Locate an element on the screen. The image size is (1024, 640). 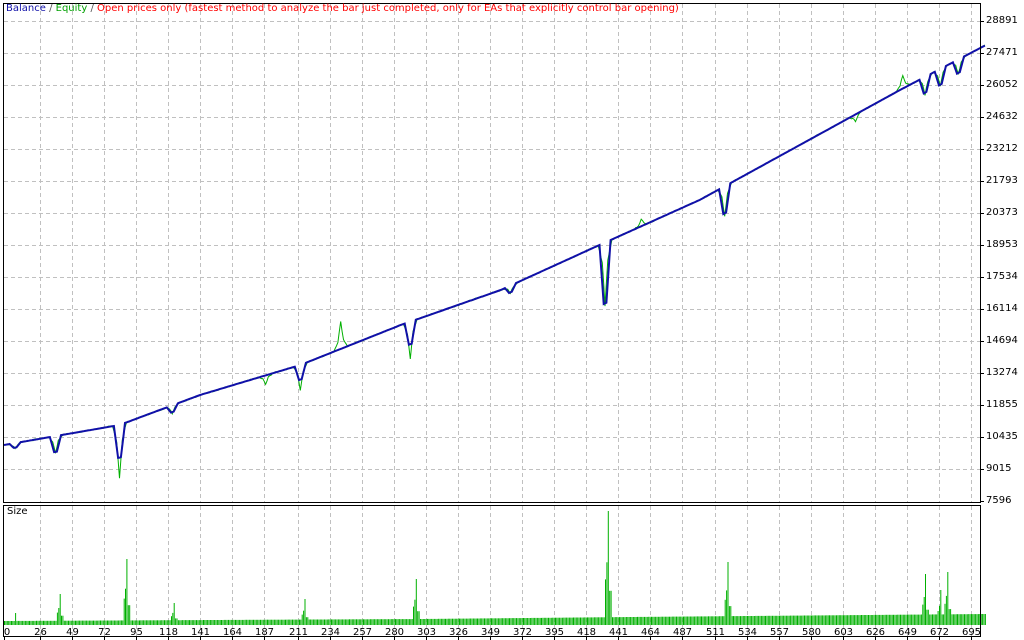
y-tick-label: 13274 is located at coordinates (1002, 372).